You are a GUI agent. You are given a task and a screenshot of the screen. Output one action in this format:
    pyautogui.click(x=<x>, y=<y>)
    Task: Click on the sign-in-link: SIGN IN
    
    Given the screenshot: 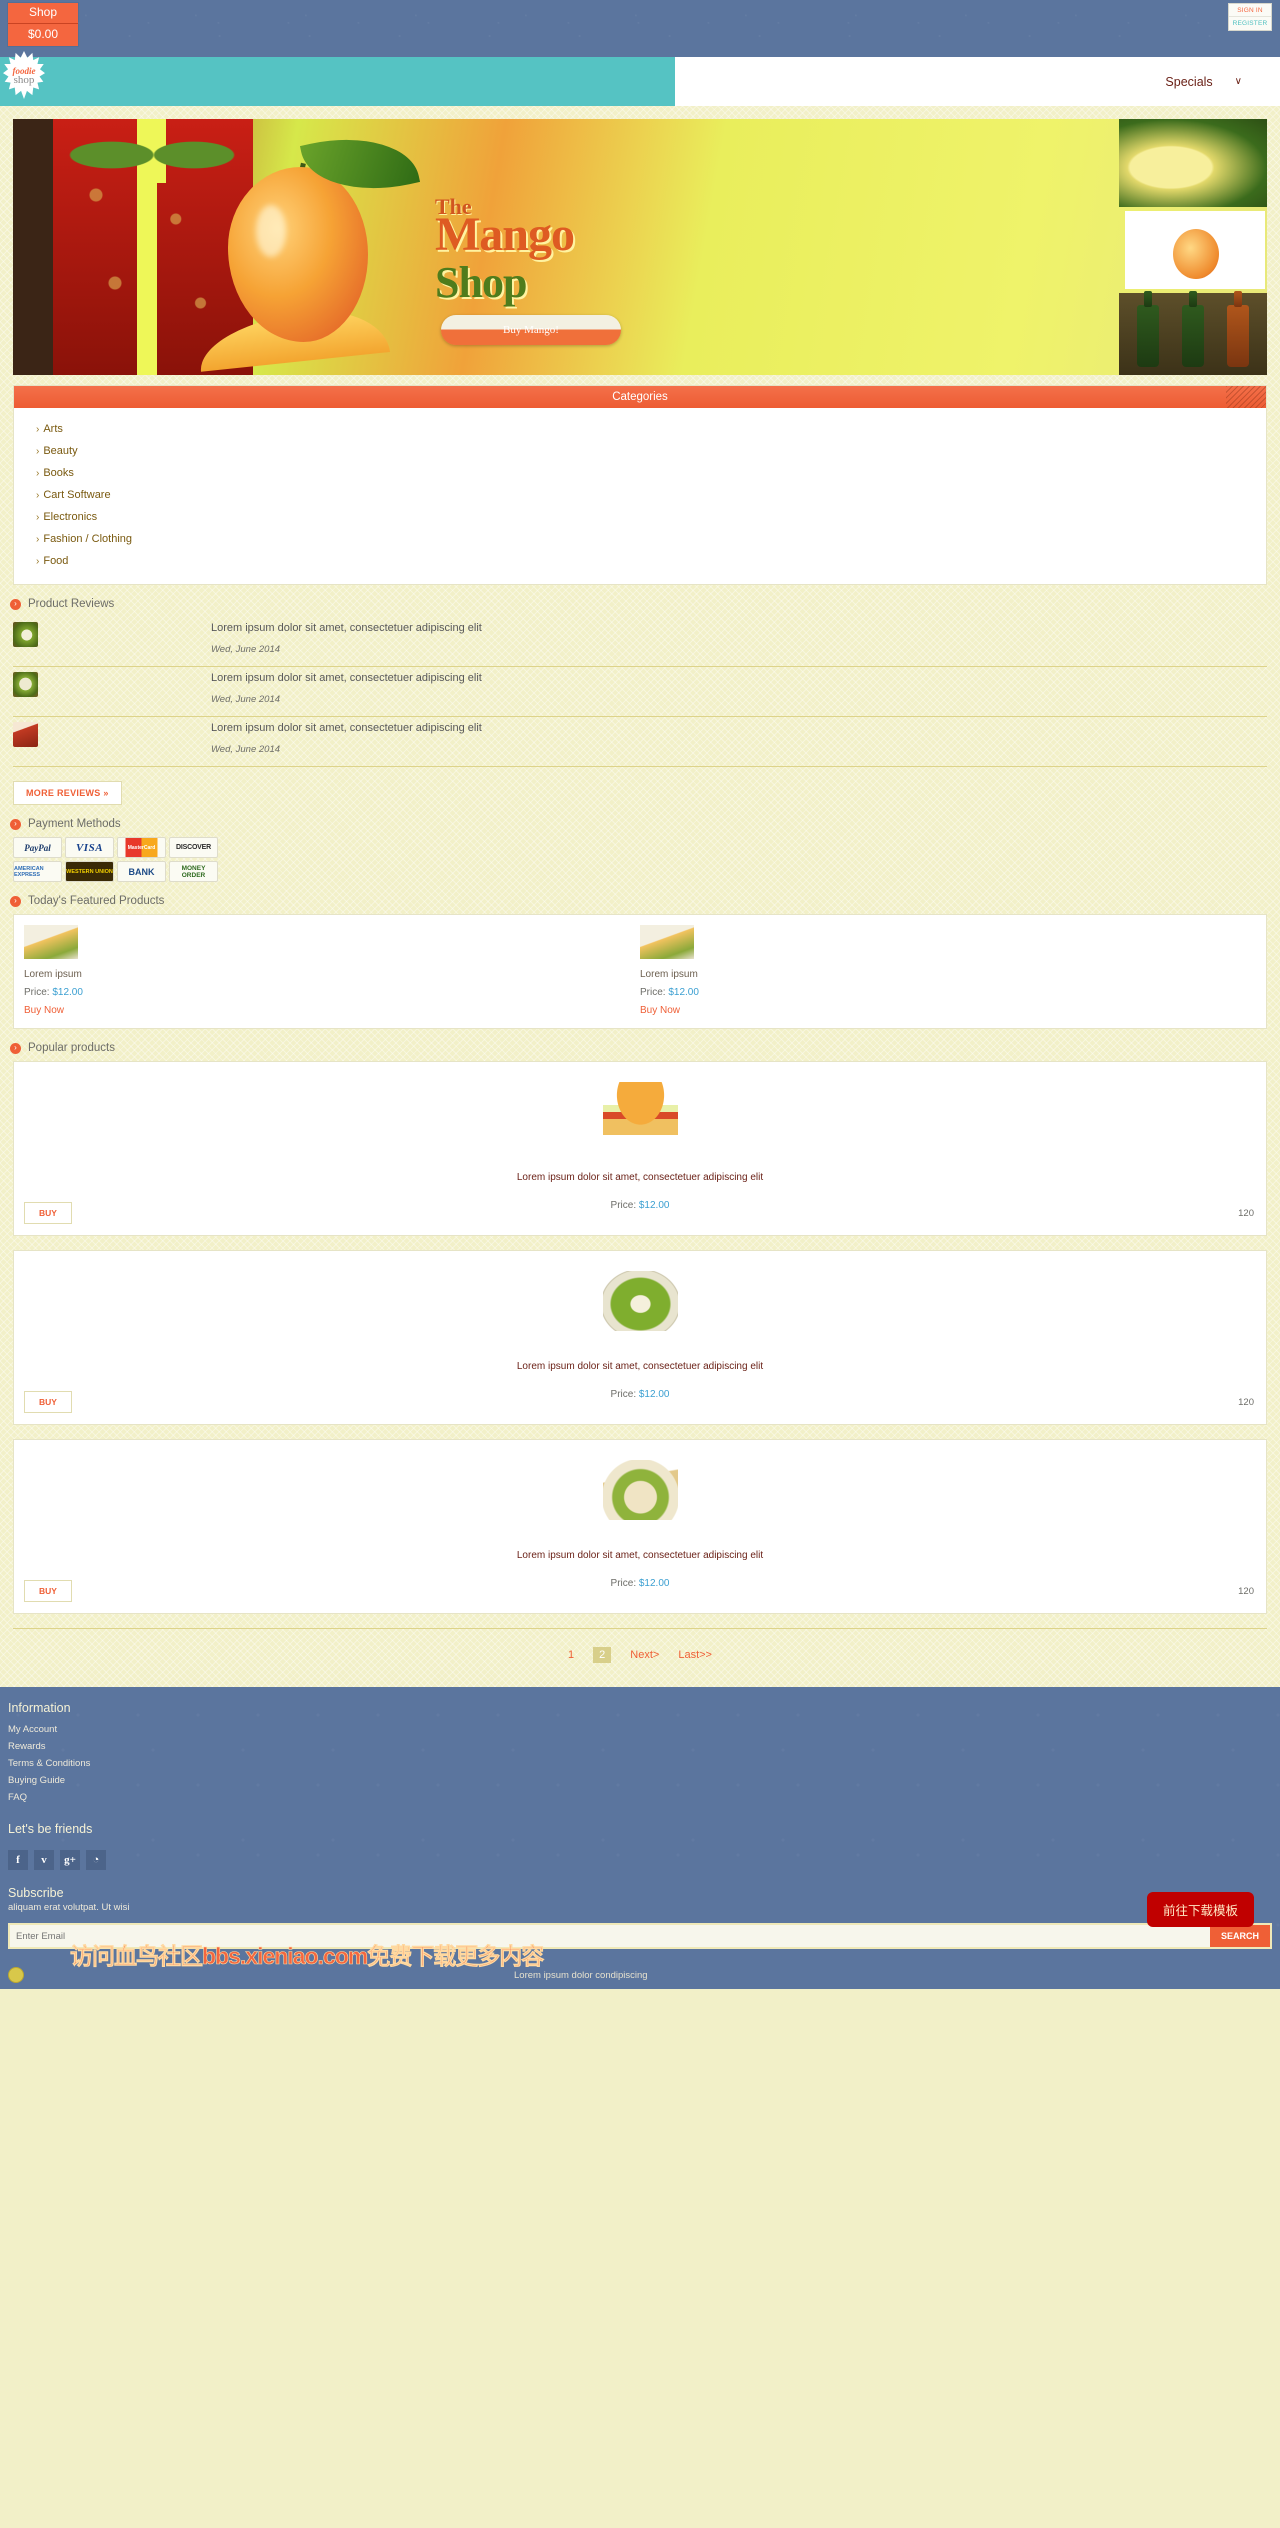 What is the action you would take?
    pyautogui.click(x=1250, y=10)
    